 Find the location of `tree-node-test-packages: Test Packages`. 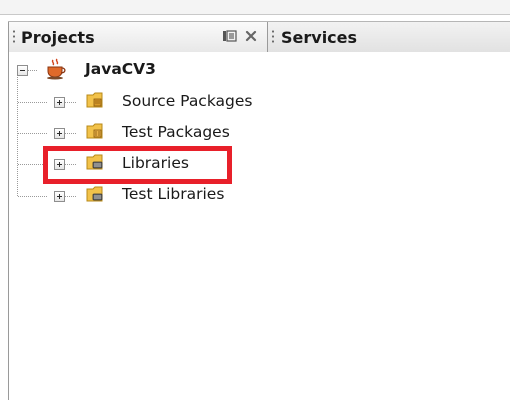

tree-node-test-packages: Test Packages is located at coordinates (159, 133).